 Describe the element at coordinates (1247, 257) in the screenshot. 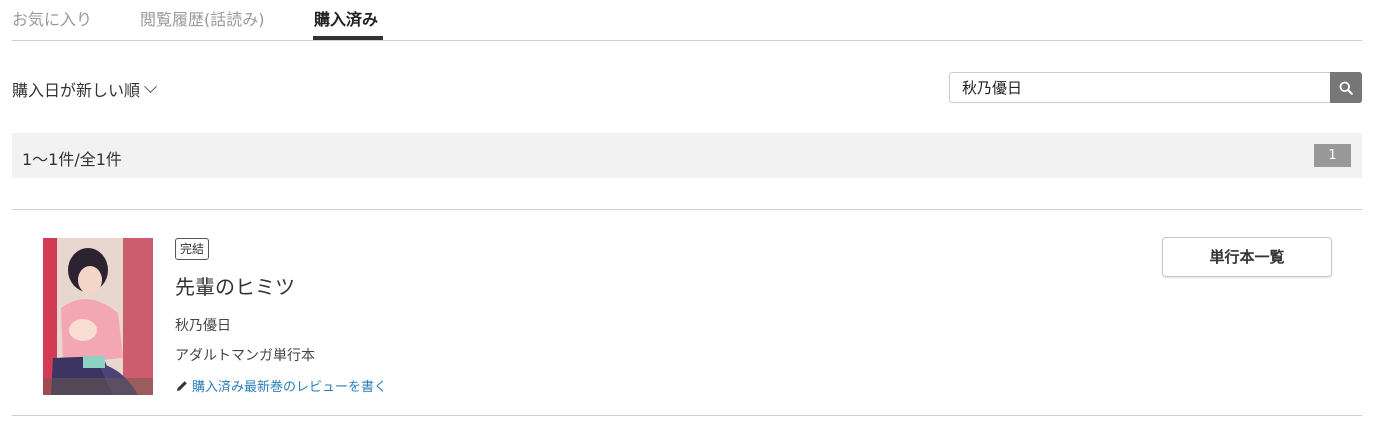

I see `volume-list-button: 単行本一覧` at that location.